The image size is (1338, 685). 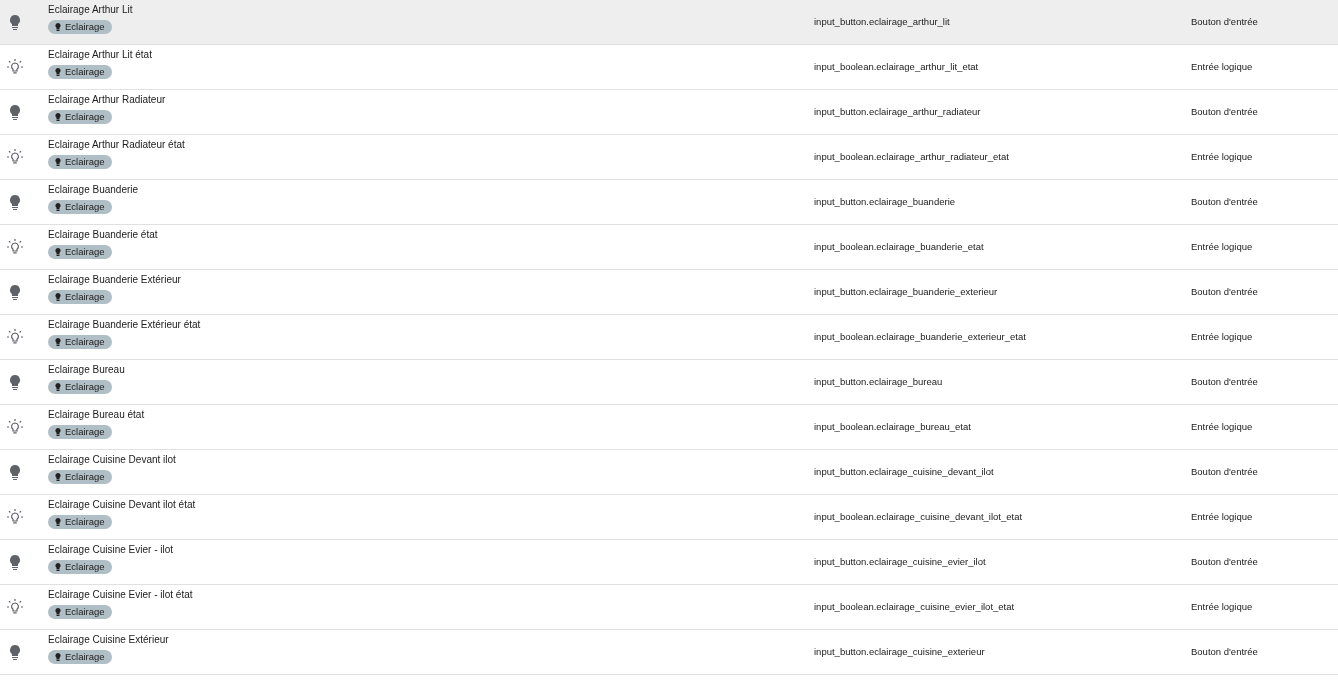 I want to click on entity-name: Eclairage Arthur Radiateur état, so click(x=117, y=145).